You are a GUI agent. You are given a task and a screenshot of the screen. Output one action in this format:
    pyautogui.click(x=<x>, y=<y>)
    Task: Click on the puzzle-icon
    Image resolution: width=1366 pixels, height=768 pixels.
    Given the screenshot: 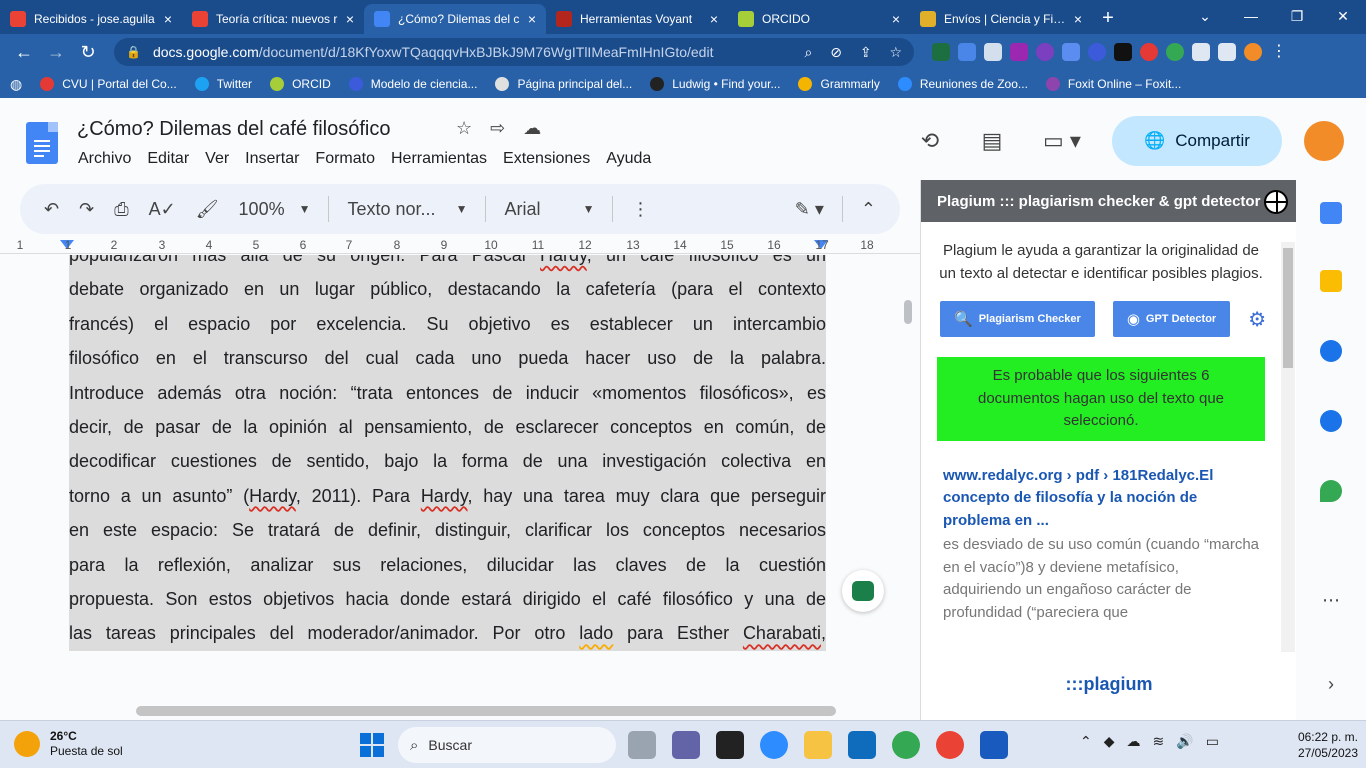 What is the action you would take?
    pyautogui.click(x=1201, y=52)
    